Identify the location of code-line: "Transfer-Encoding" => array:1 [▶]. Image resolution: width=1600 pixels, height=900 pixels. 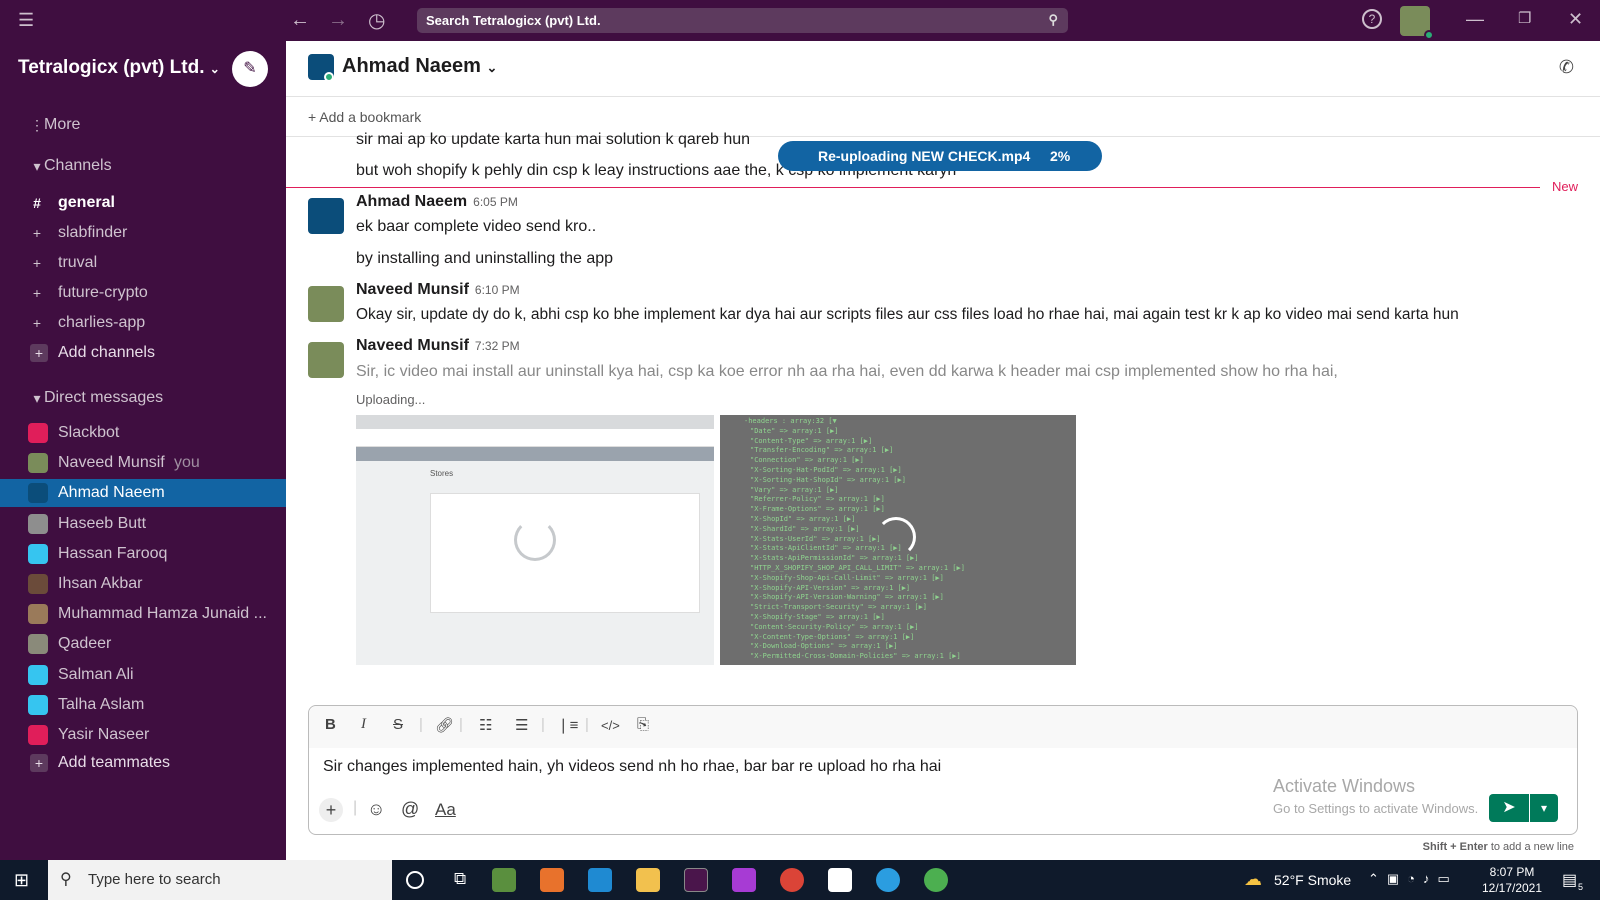
(822, 450).